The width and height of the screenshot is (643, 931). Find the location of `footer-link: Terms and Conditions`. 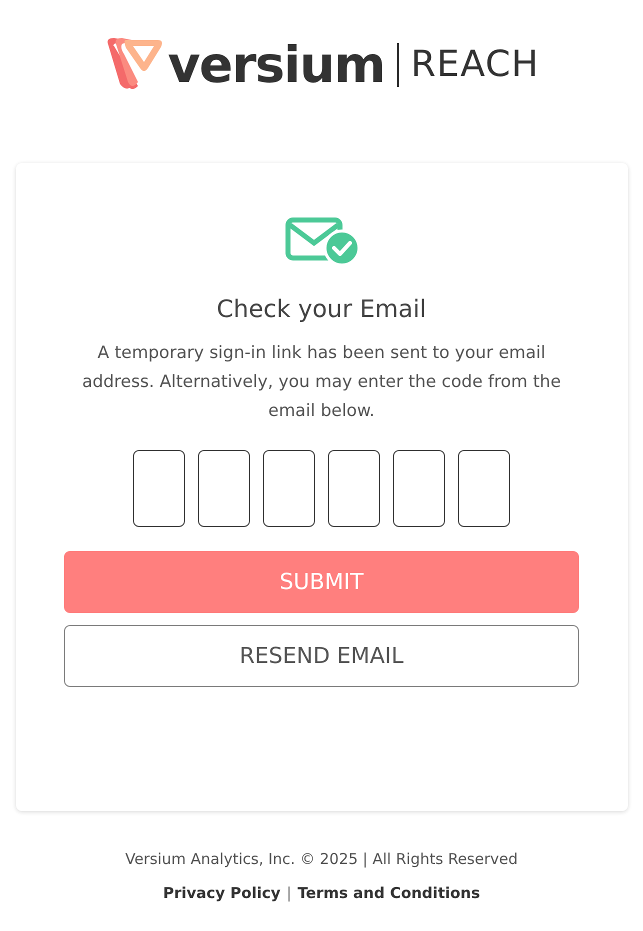

footer-link: Terms and Conditions is located at coordinates (389, 893).